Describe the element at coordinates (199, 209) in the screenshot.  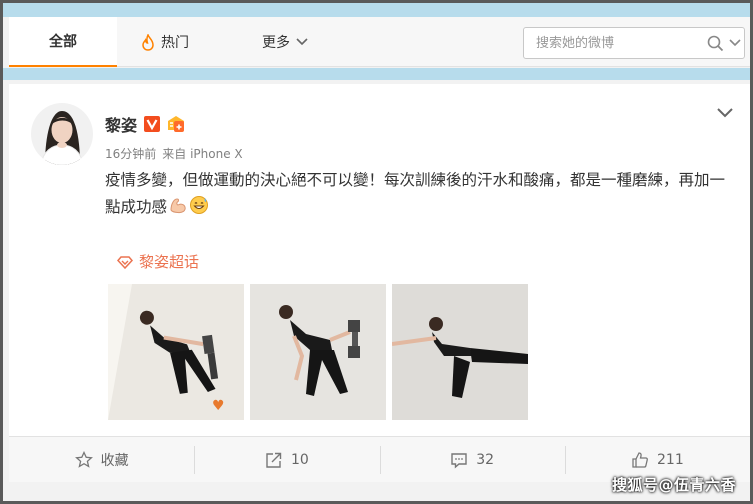
I see `grinning-sweat-icon` at that location.